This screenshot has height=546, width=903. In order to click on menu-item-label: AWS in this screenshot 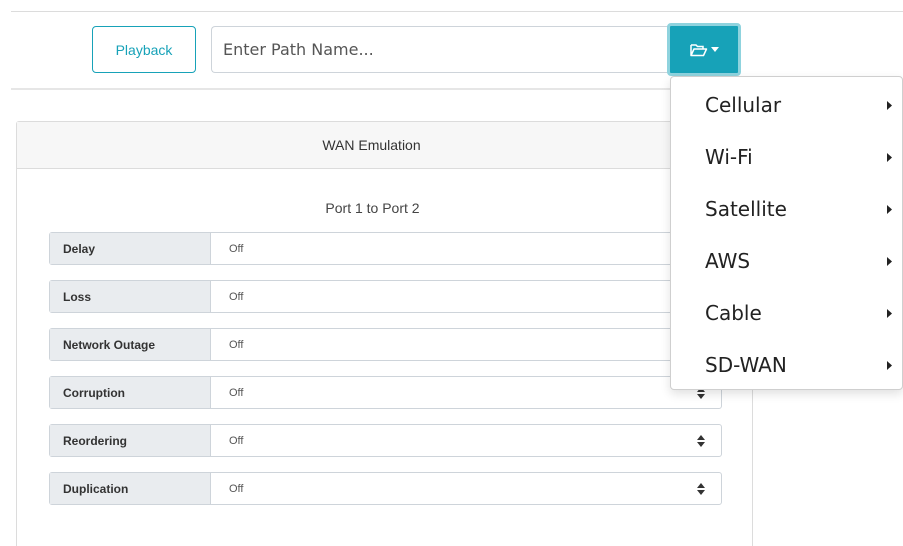, I will do `click(728, 261)`.